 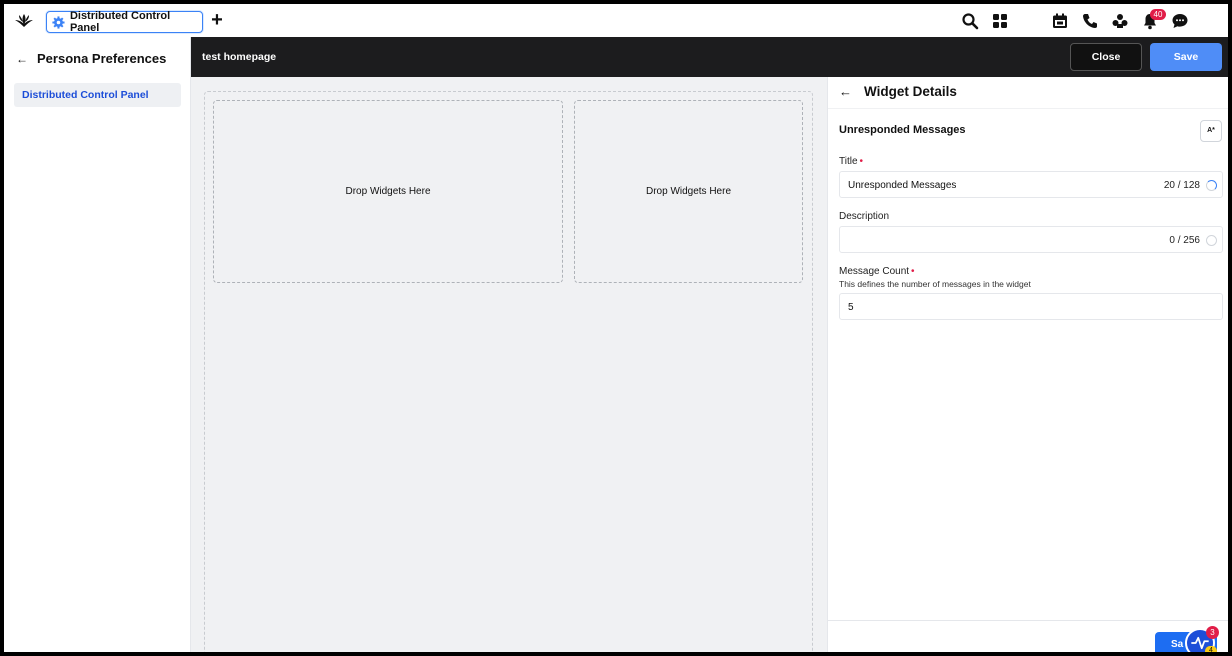 I want to click on description-label: Description, so click(x=864, y=216).